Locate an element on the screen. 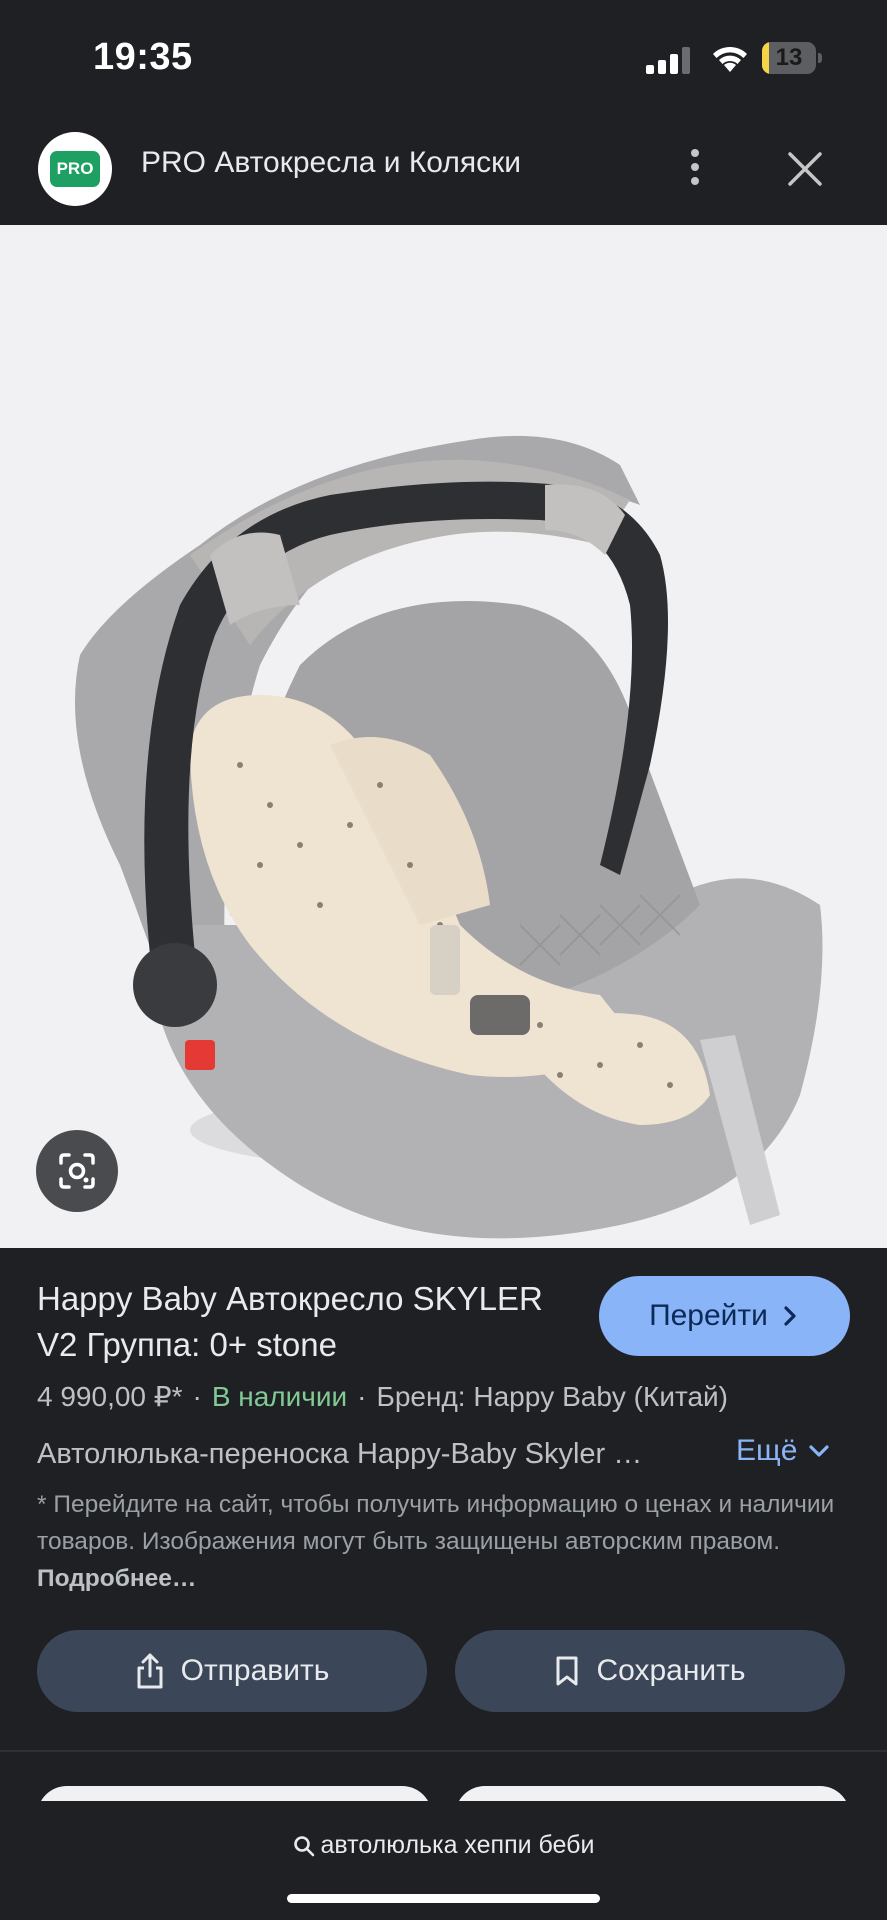 This screenshot has width=887, height=1920. visit-button: Перейти is located at coordinates (724, 1316).